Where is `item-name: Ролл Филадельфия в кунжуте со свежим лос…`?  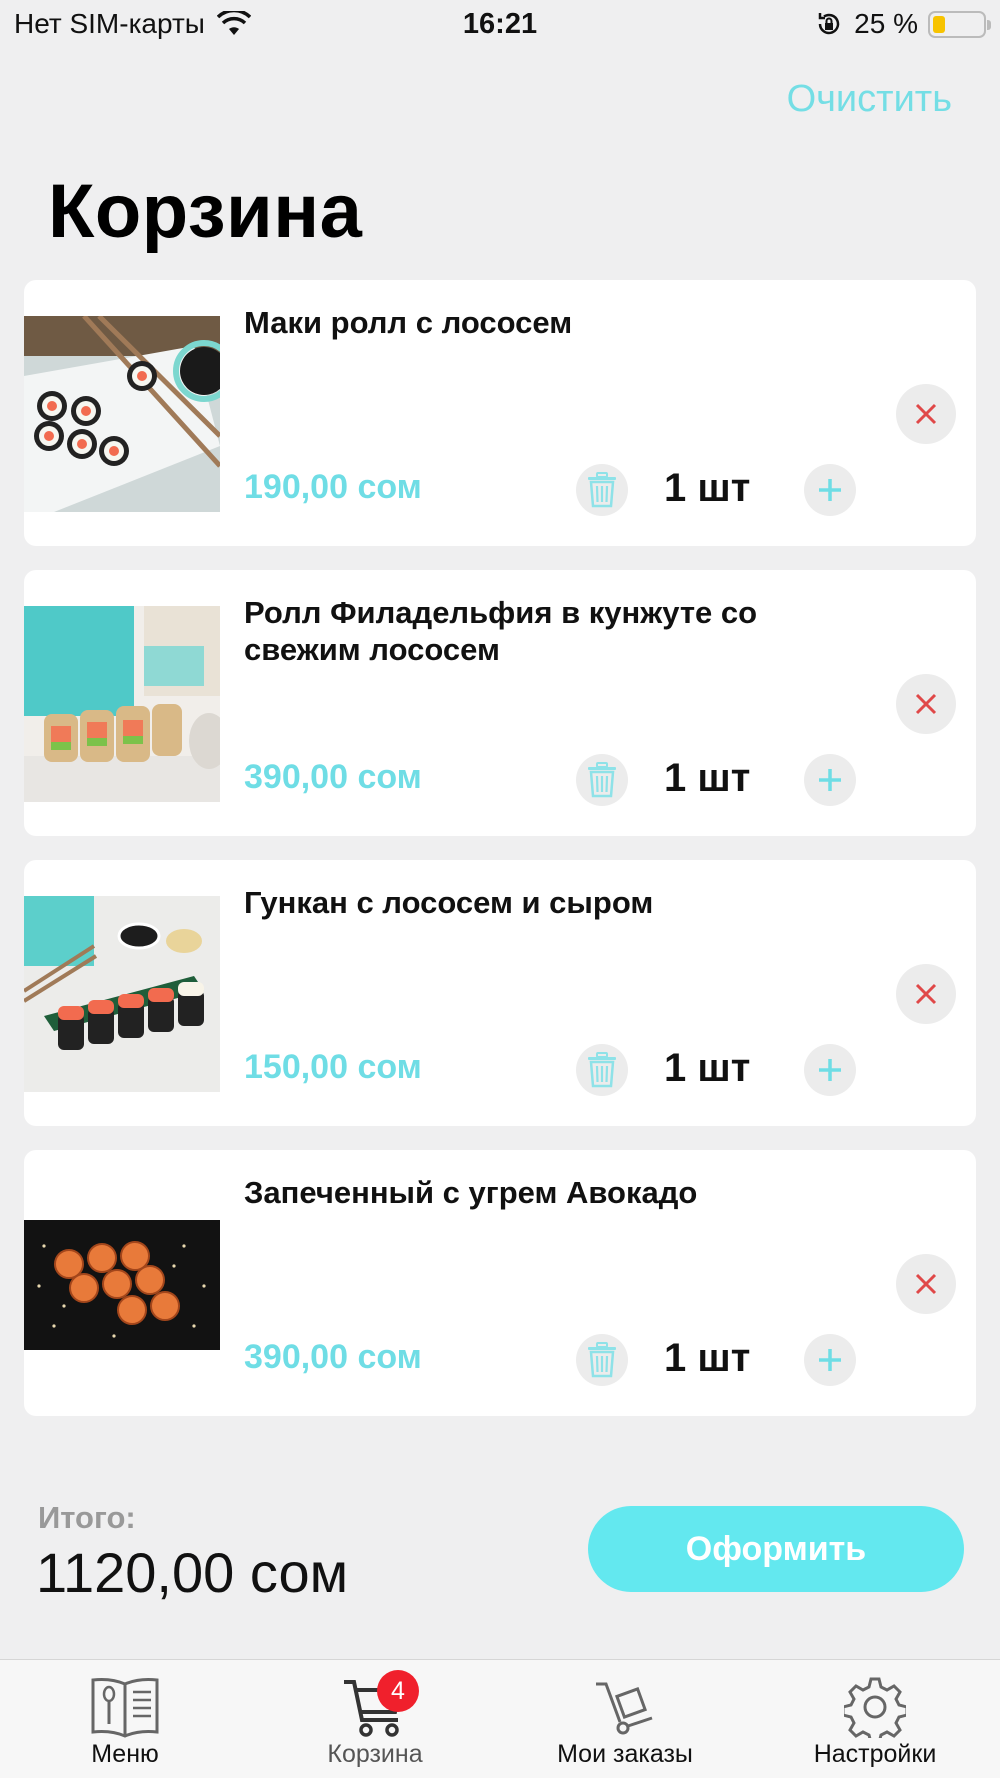
item-name: Ролл Филадельфия в кунжуте со свежим лос… is located at coordinates (501, 631).